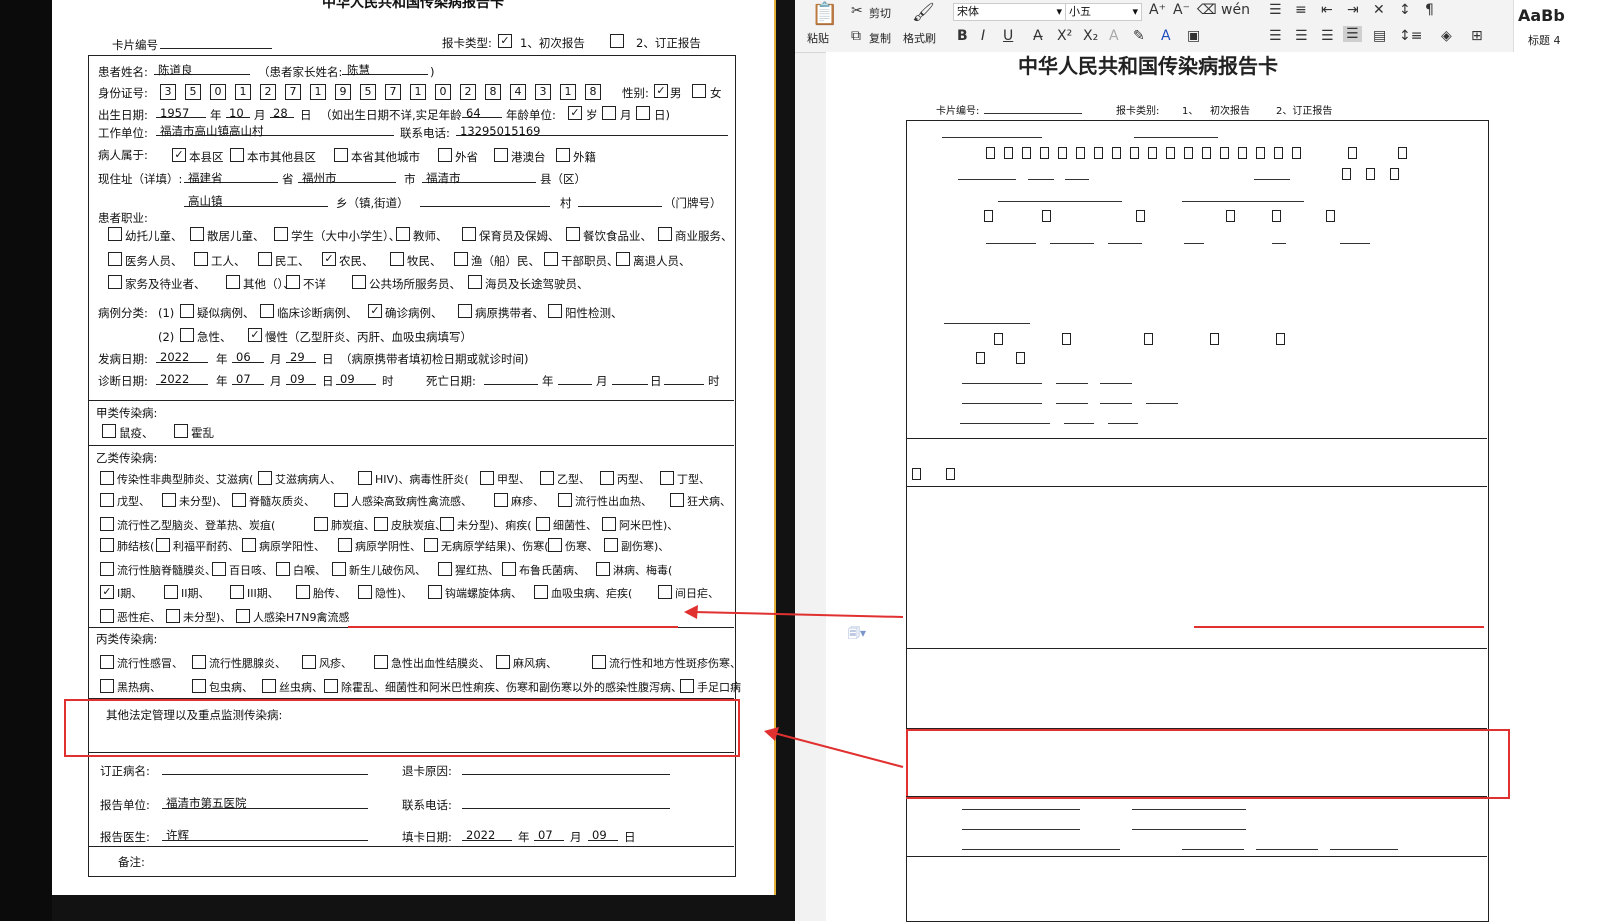 The image size is (1598, 922). What do you see at coordinates (691, 612) in the screenshot?
I see `arrow-head-upper` at bounding box center [691, 612].